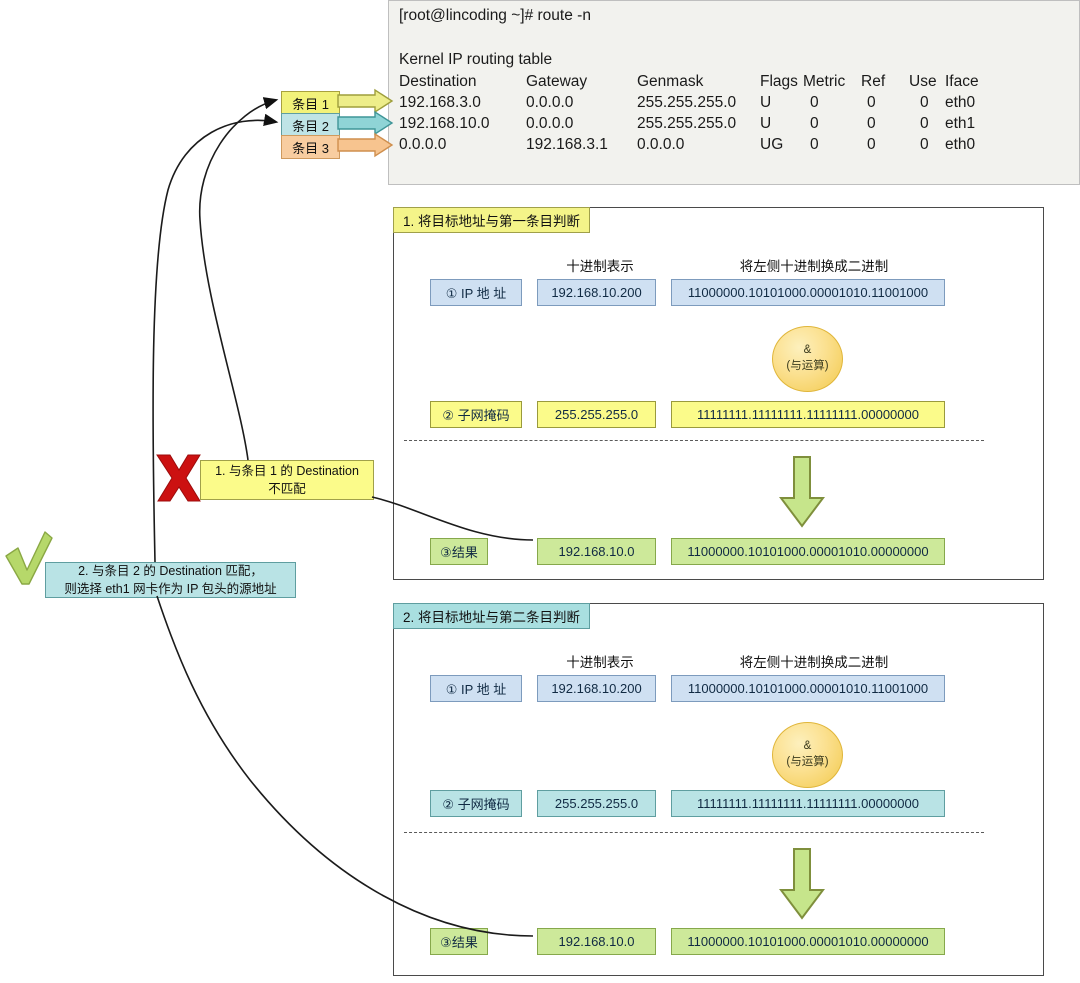 The height and width of the screenshot is (983, 1080). I want to click on panel2-and-label: (与运算), so click(807, 762).